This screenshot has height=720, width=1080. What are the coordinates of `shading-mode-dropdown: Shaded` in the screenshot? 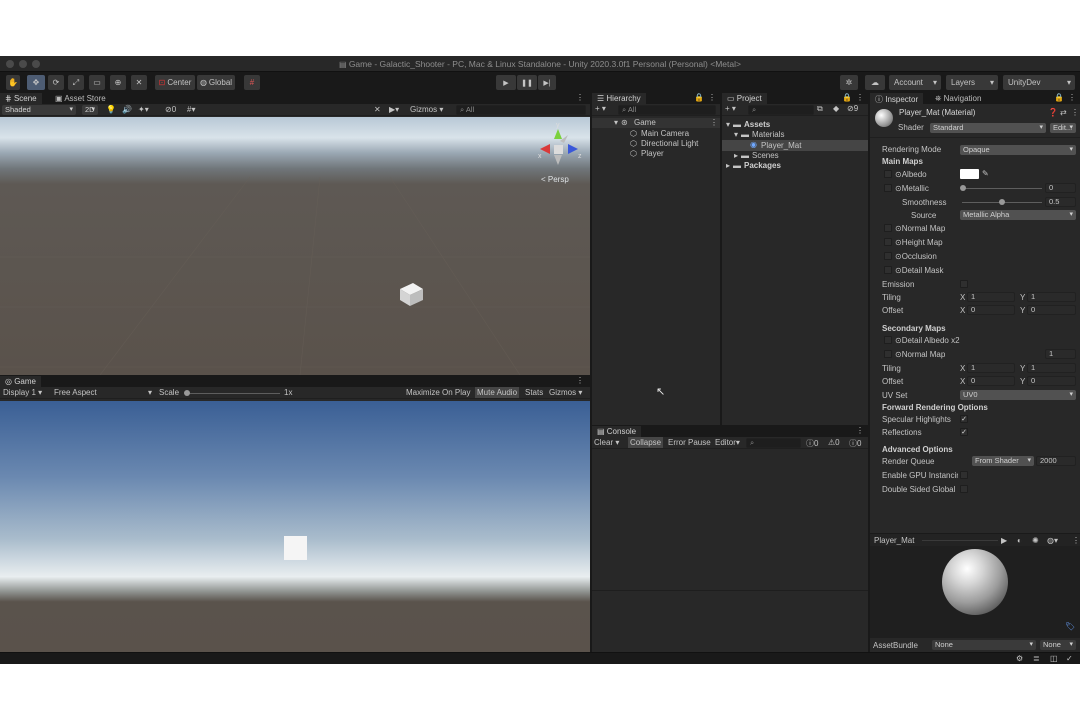 It's located at (39, 110).